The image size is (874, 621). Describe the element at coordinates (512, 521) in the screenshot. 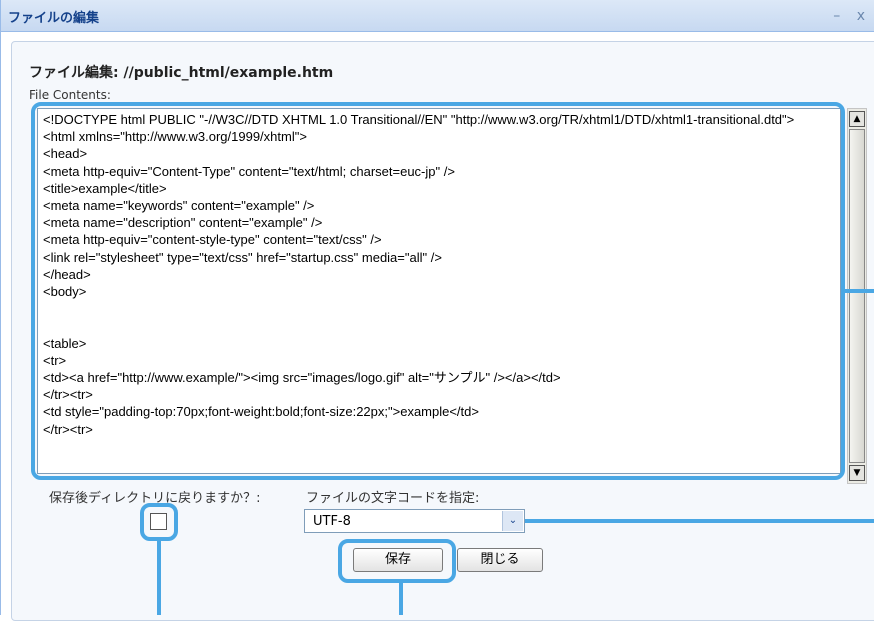

I see `chevron-down-icon: ⌄` at that location.